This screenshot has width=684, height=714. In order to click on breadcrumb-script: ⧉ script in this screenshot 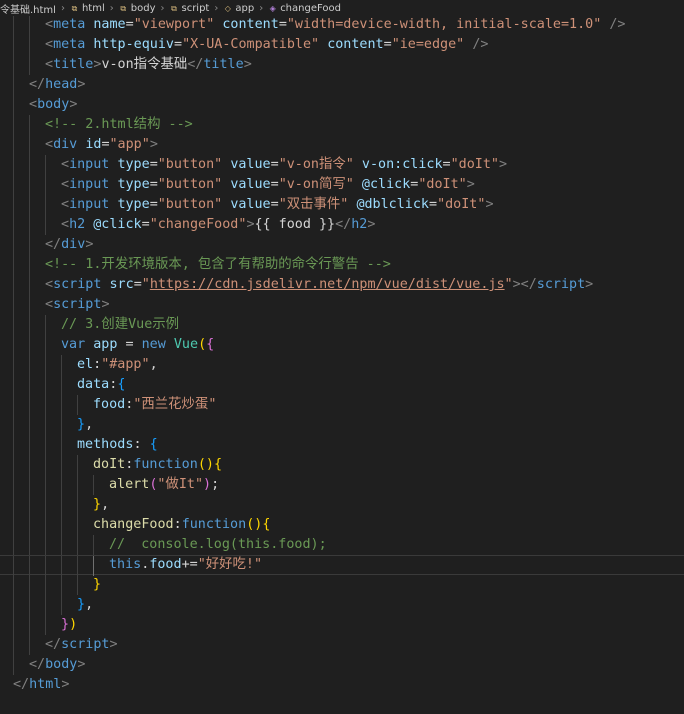, I will do `click(189, 8)`.